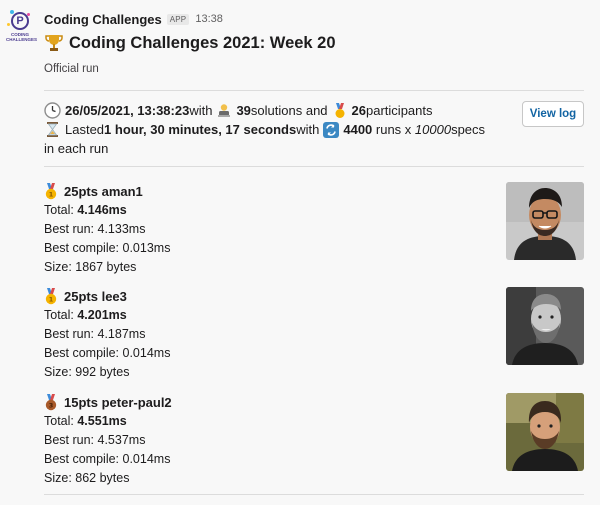 Image resolution: width=600 pixels, height=505 pixels. Describe the element at coordinates (95, 229) in the screenshot. I see `result-best-run: Best run: 4.133ms` at that location.